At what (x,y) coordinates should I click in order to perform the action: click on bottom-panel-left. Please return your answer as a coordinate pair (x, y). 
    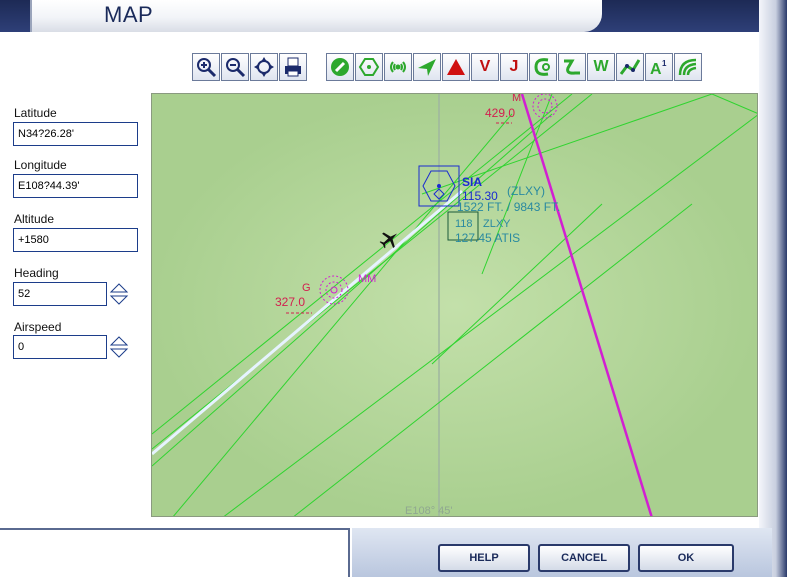
    Looking at the image, I should click on (175, 552).